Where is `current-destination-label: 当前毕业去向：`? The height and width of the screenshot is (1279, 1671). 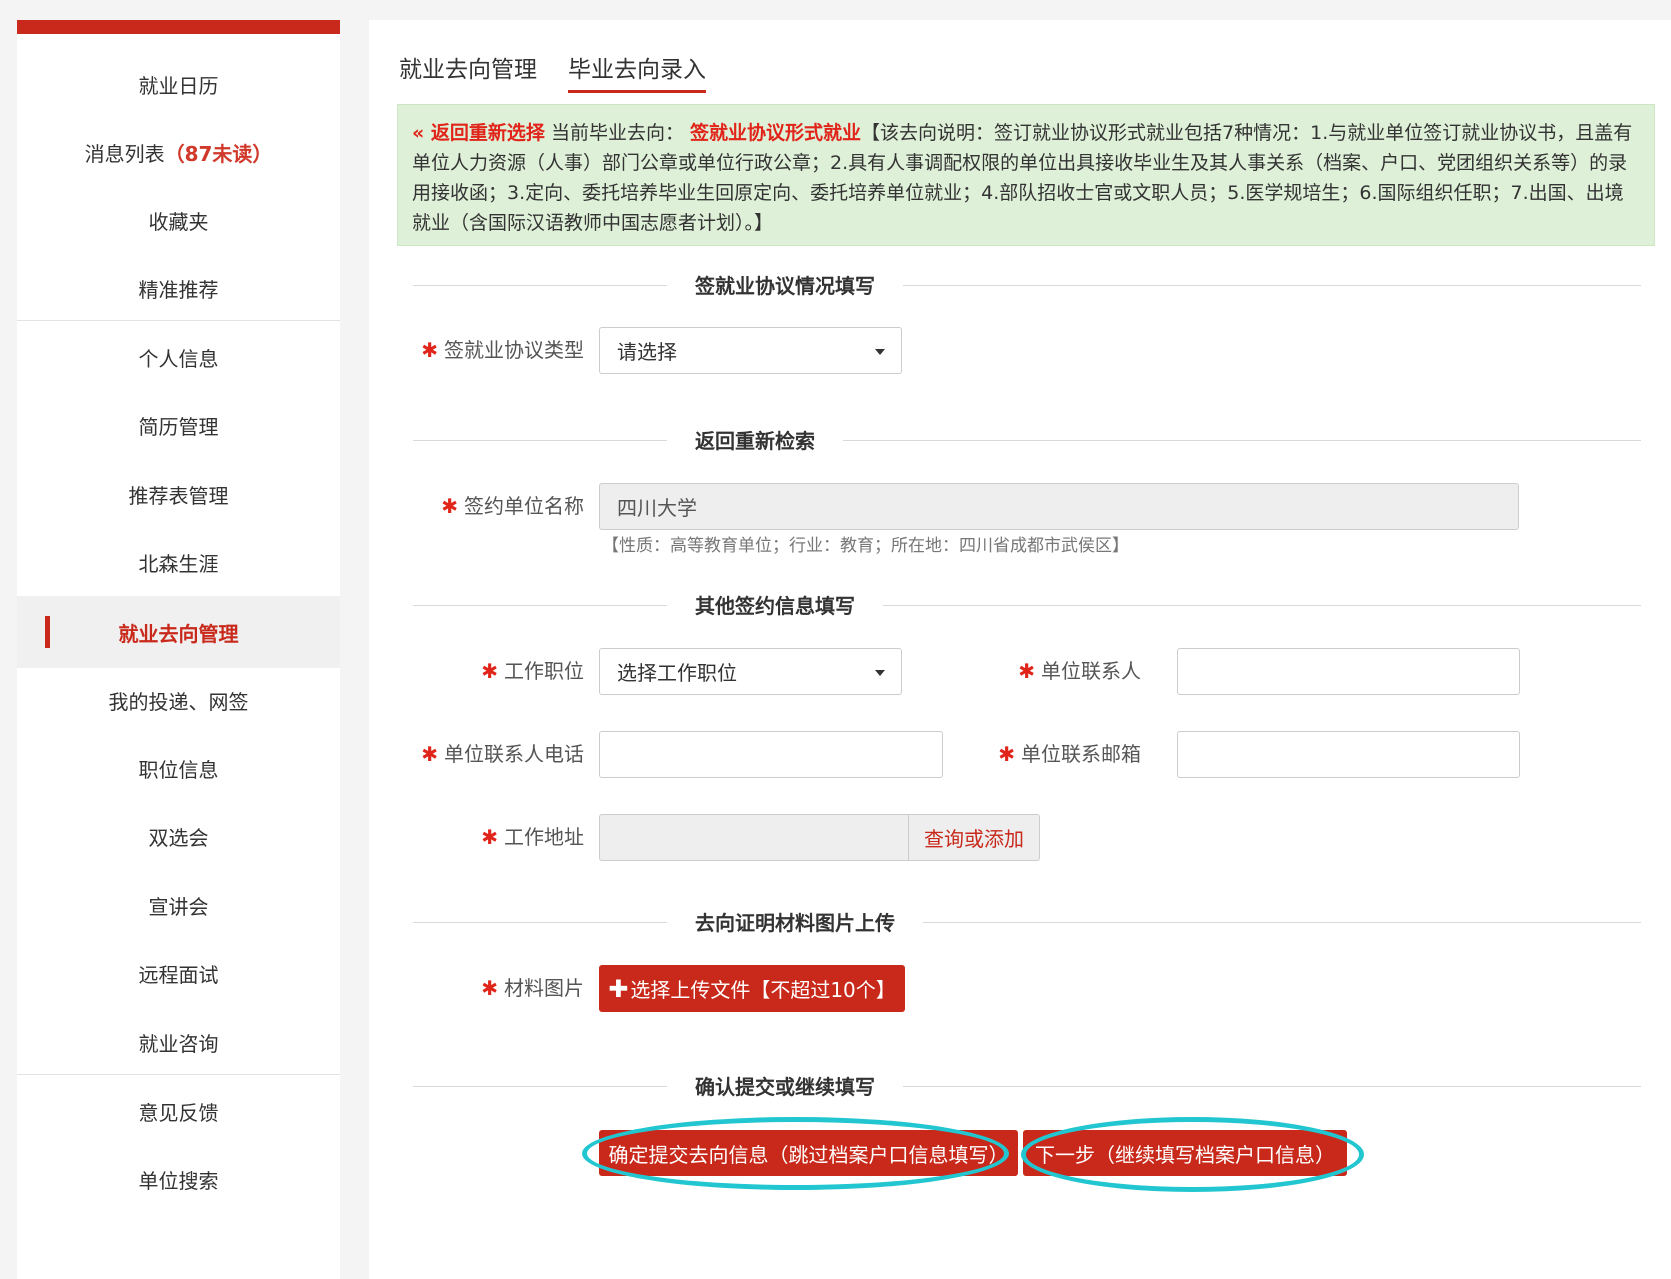
current-destination-label: 当前毕业去向： is located at coordinates (617, 133).